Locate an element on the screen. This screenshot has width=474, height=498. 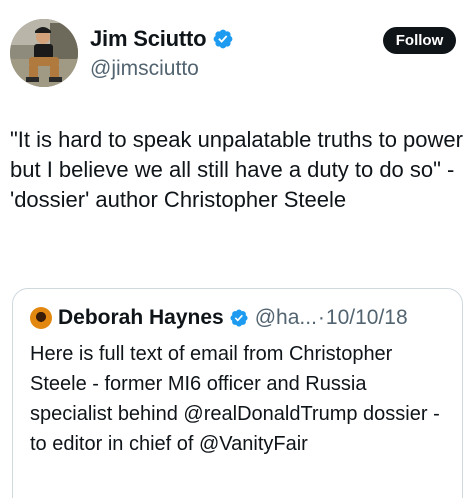
quoted-author-display-name: Deborah Haynes is located at coordinates (141, 318).